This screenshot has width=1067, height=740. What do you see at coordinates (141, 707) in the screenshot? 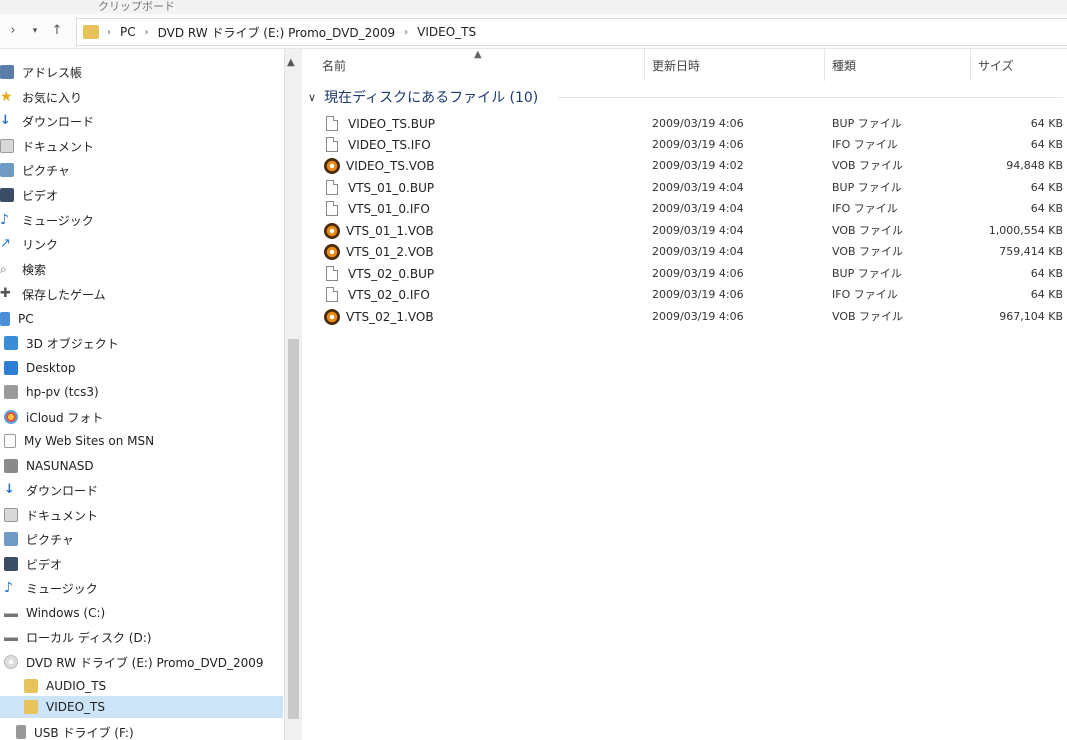
I see `sidebar-item-video-ts: VIDEO_TS` at bounding box center [141, 707].